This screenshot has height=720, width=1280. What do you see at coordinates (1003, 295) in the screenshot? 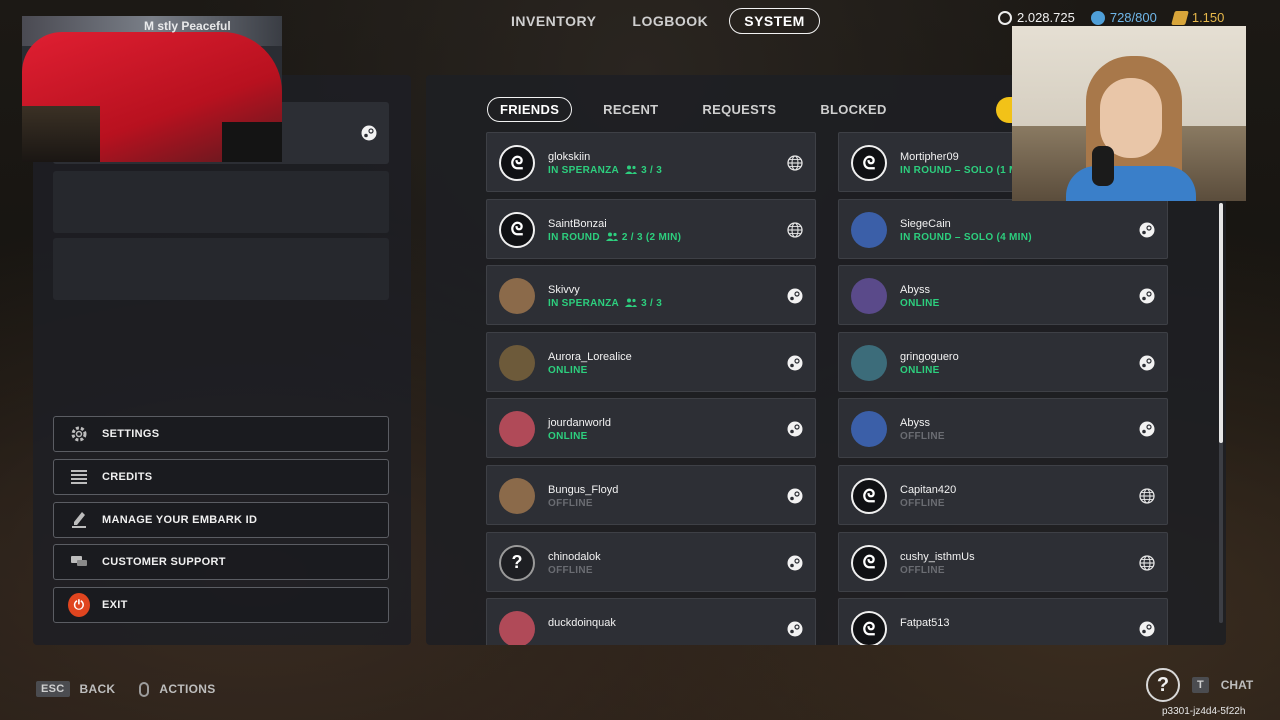
I see `friend-card: Abyss ONLINE` at bounding box center [1003, 295].